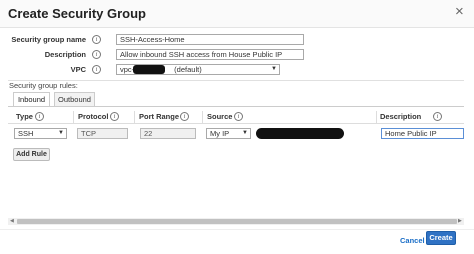 Image resolution: width=474 pixels, height=254 pixels. What do you see at coordinates (220, 116) in the screenshot?
I see `col-header-source: Source` at bounding box center [220, 116].